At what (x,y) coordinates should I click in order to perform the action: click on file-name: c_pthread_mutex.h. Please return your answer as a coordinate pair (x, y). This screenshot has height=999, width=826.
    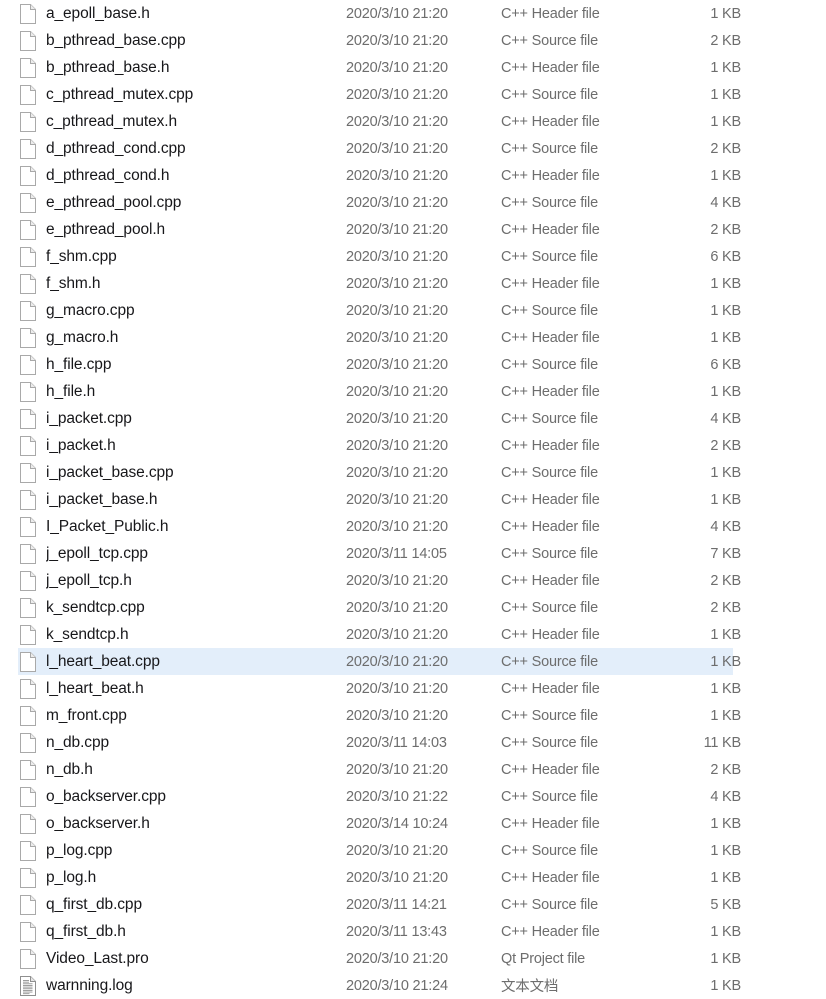
    Looking at the image, I should click on (196, 122).